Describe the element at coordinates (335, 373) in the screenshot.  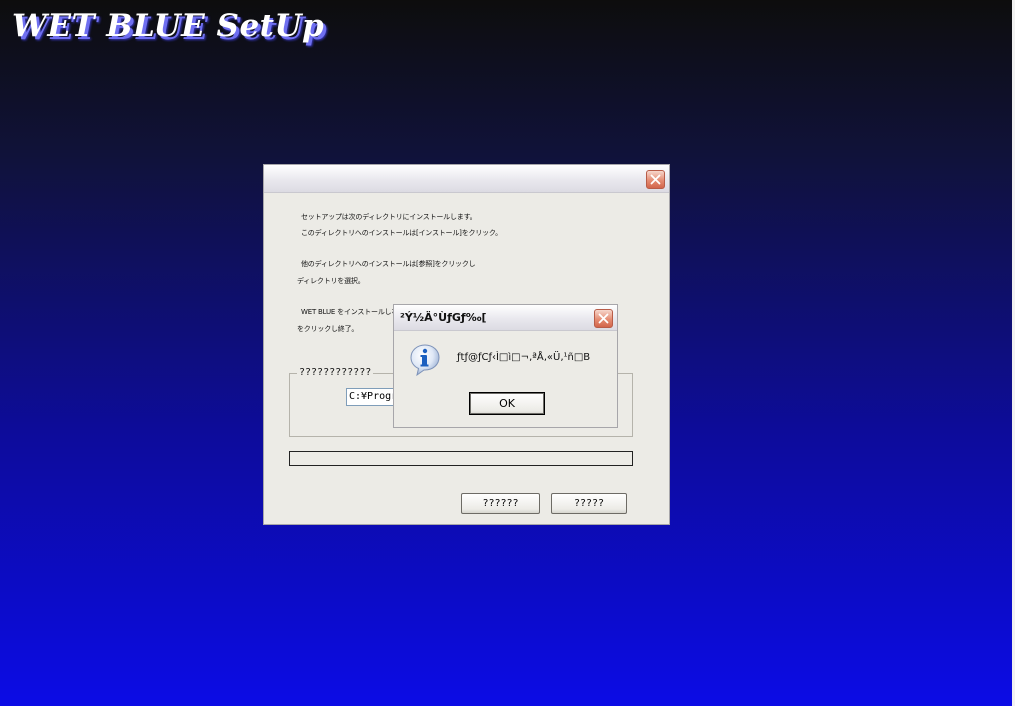
I see `install-directory-group-label: ????????????` at that location.